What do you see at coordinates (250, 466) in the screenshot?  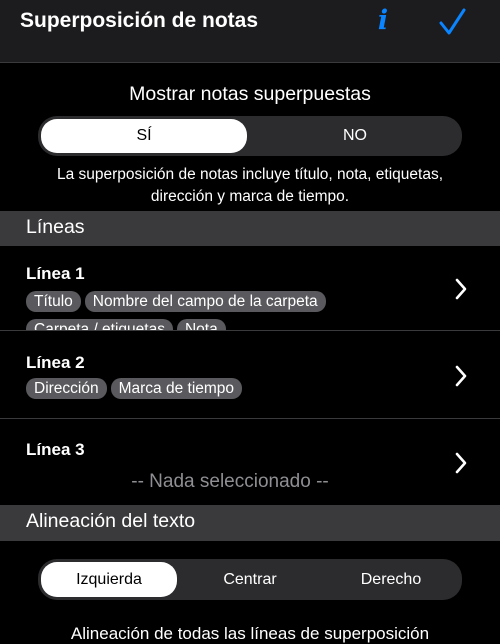 I see `line-3-row: Línea 3 -- Nada seleccionado --` at bounding box center [250, 466].